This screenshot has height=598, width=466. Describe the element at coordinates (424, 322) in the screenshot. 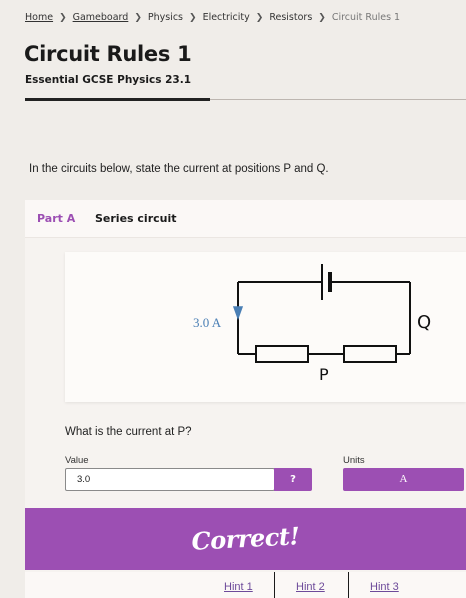

I see `position-q-label: Q` at that location.